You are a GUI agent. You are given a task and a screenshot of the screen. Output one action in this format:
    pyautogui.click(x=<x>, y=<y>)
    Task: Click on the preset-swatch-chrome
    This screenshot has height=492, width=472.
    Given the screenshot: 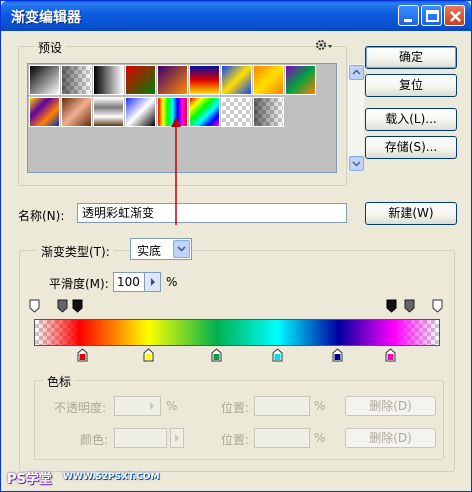 What is the action you would take?
    pyautogui.click(x=108, y=112)
    